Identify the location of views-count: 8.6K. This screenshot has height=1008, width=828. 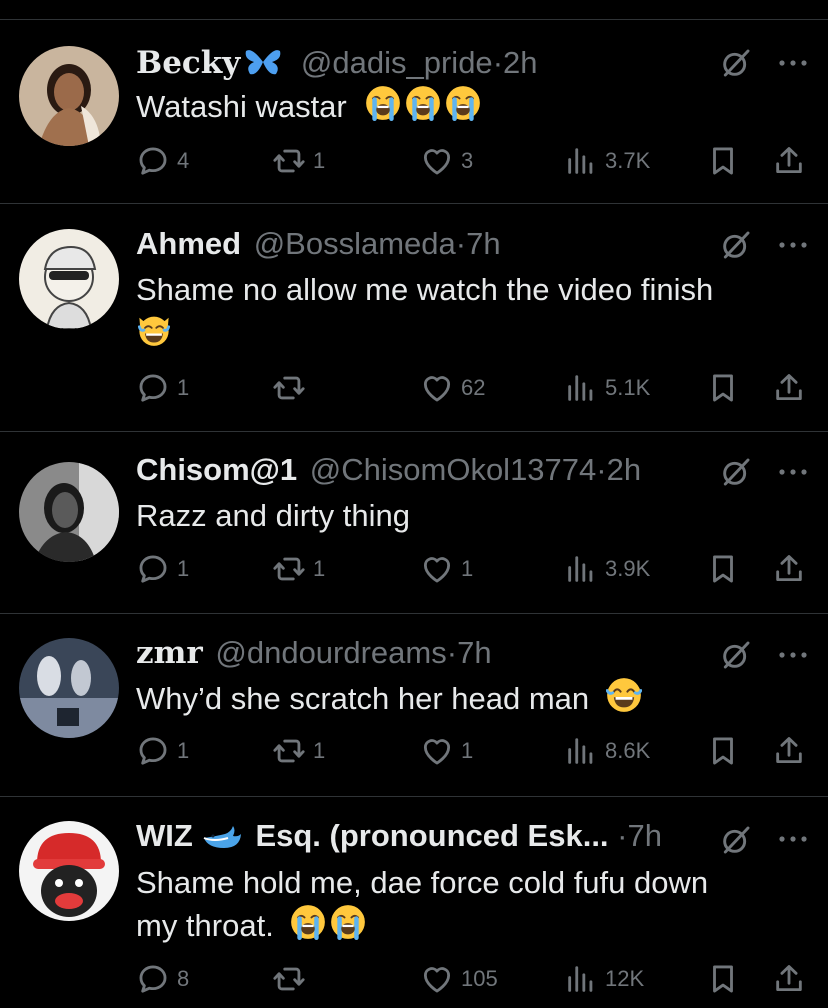
(628, 750).